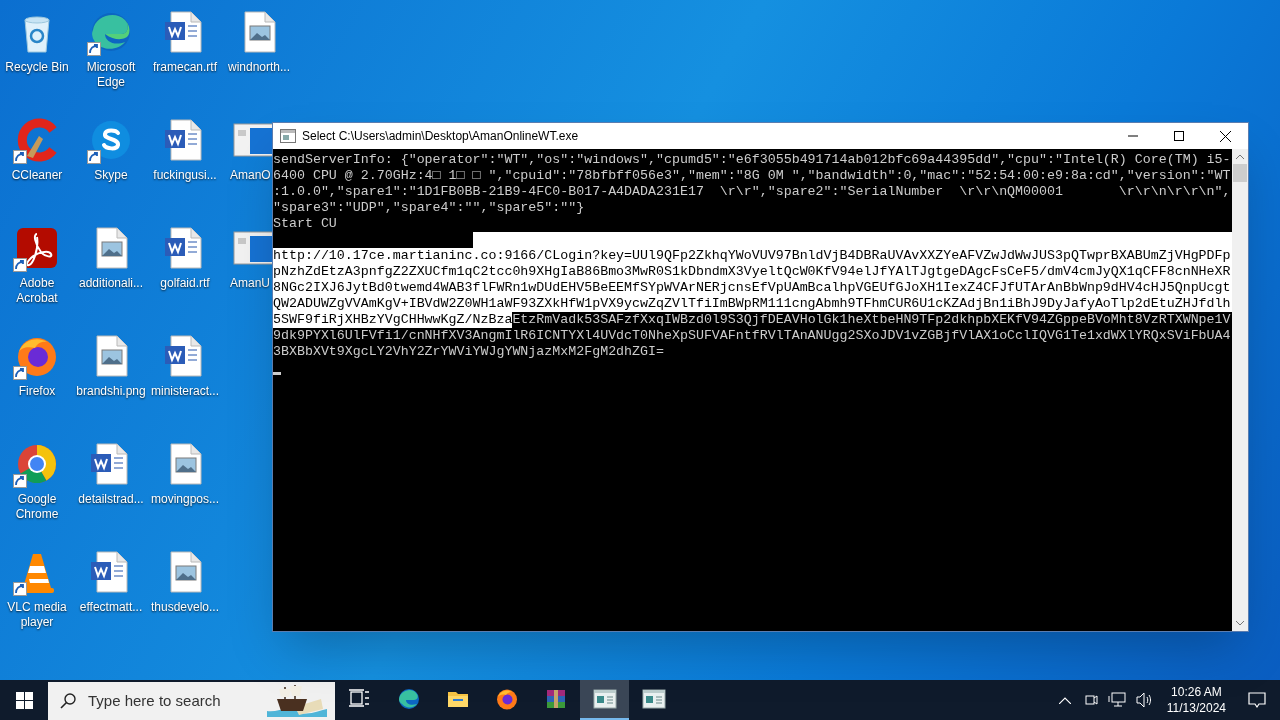 Image resolution: width=1280 pixels, height=720 pixels. What do you see at coordinates (1240, 390) in the screenshot?
I see `scrollbar` at bounding box center [1240, 390].